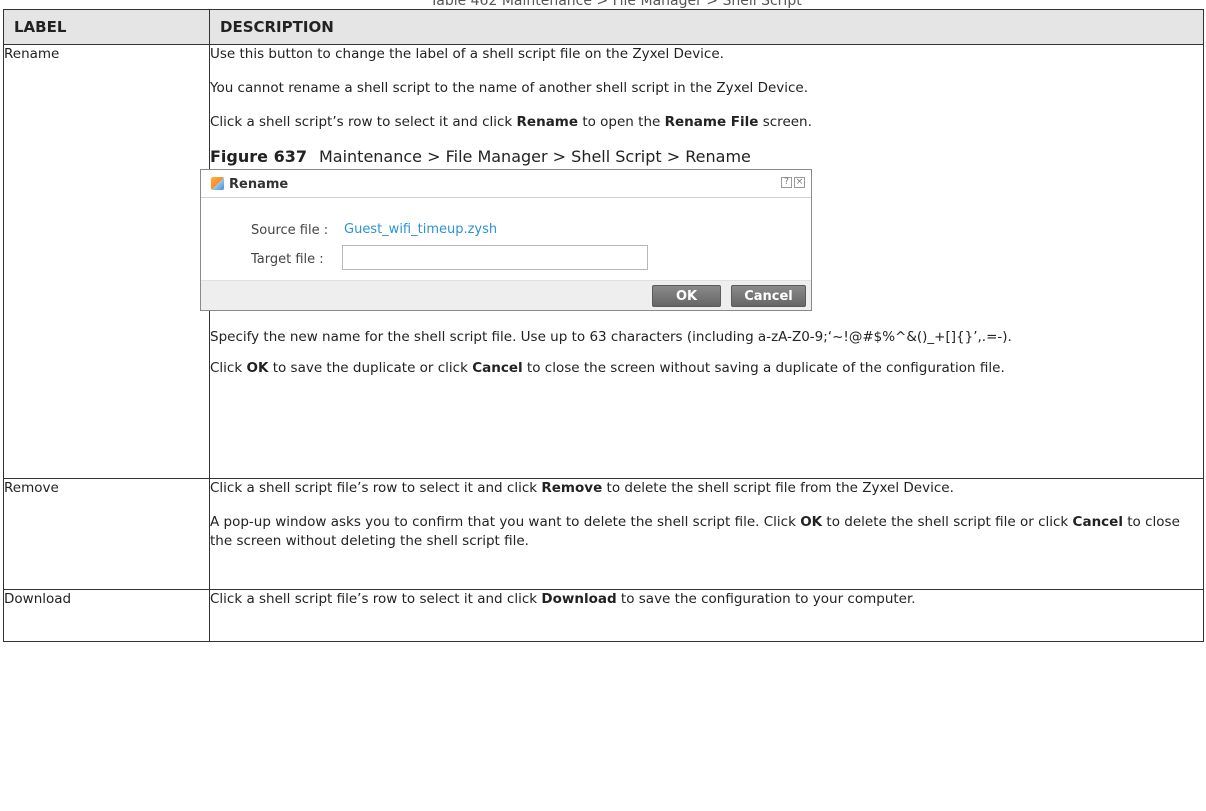 This screenshot has width=1206, height=811. I want to click on row-label-remove: Remove, so click(106, 534).